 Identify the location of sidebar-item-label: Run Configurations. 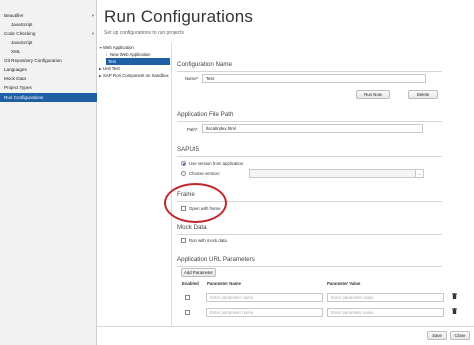
(24, 97).